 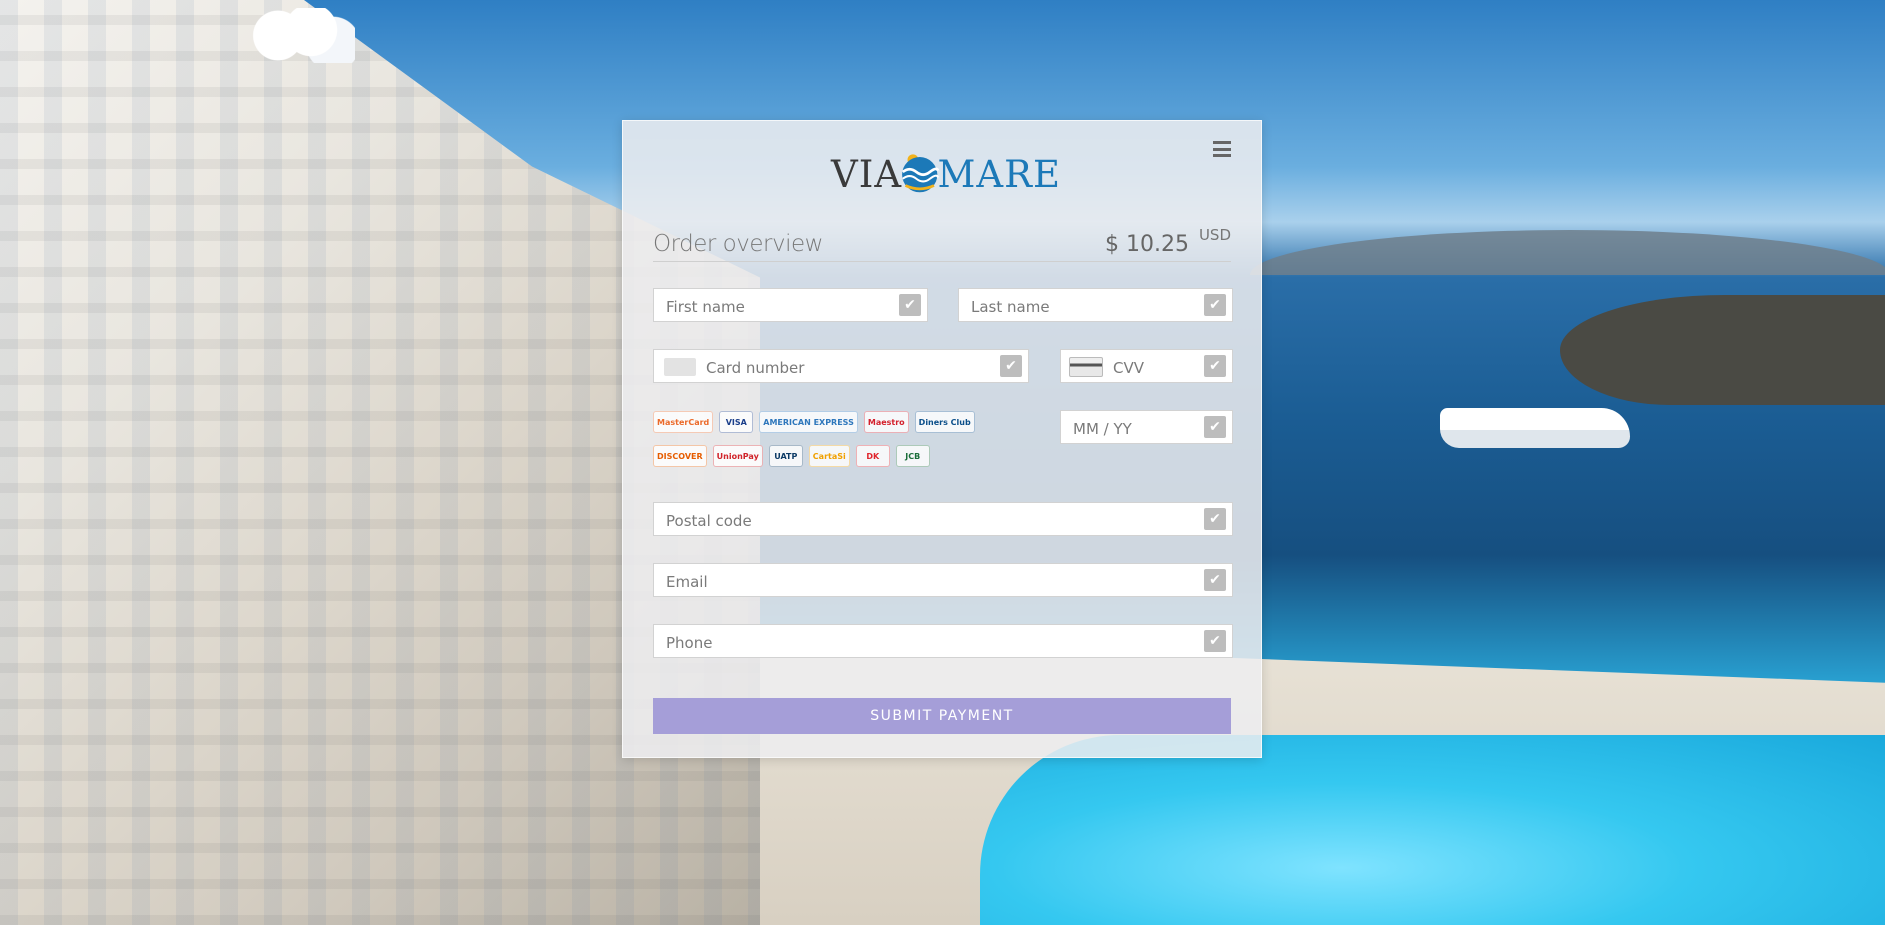 I want to click on card-number-placeholder: Card number, so click(x=755, y=368).